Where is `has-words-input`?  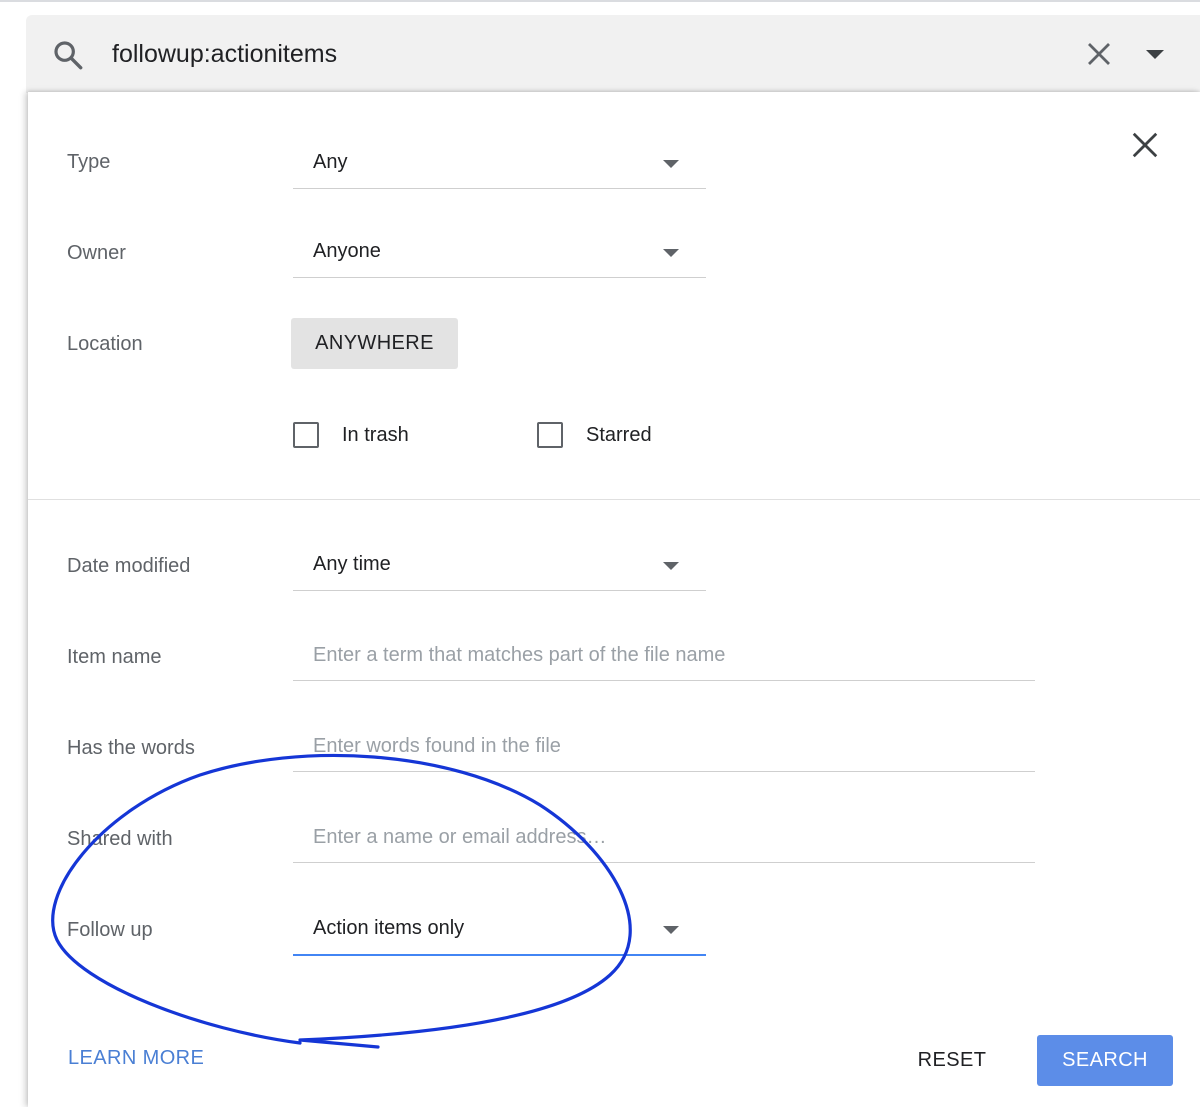 has-words-input is located at coordinates (664, 747).